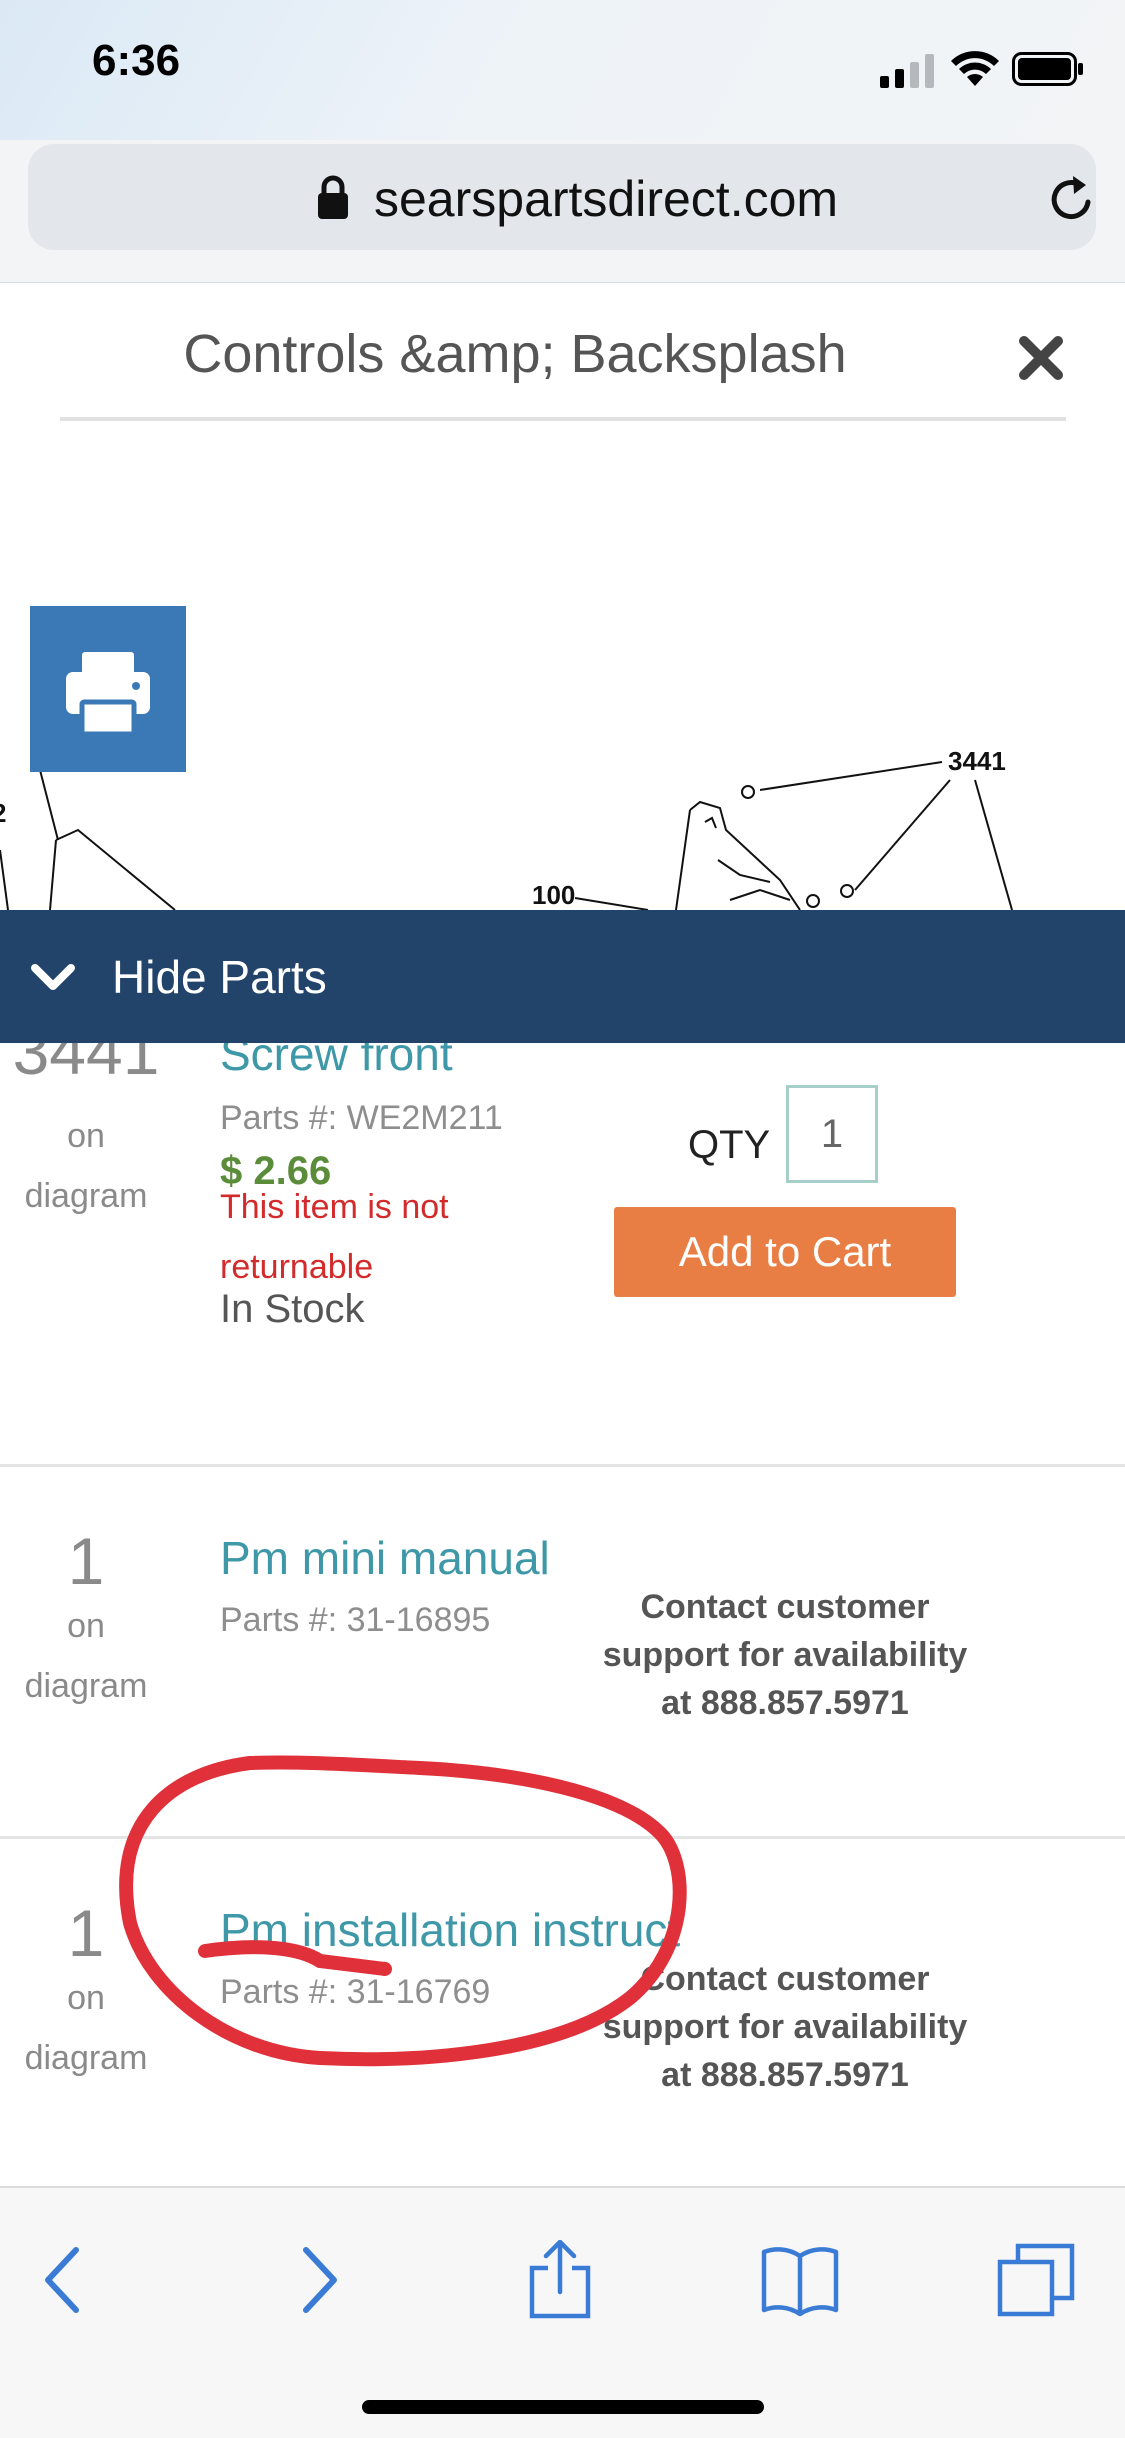 The image size is (1125, 2438). I want to click on dialog-header: Controls &amp; Backsplash, so click(562, 354).